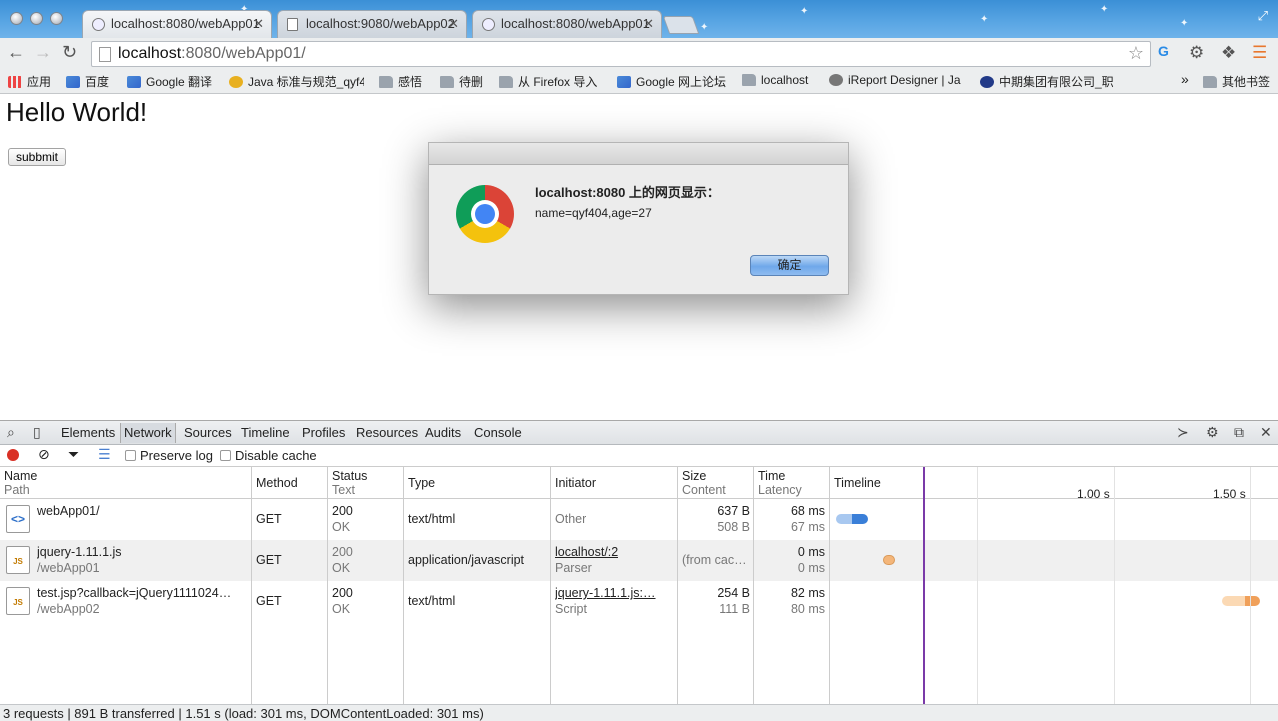 Image resolution: width=1278 pixels, height=721 pixels. What do you see at coordinates (1239, 432) in the screenshot?
I see `dock-icon: ⧉` at bounding box center [1239, 432].